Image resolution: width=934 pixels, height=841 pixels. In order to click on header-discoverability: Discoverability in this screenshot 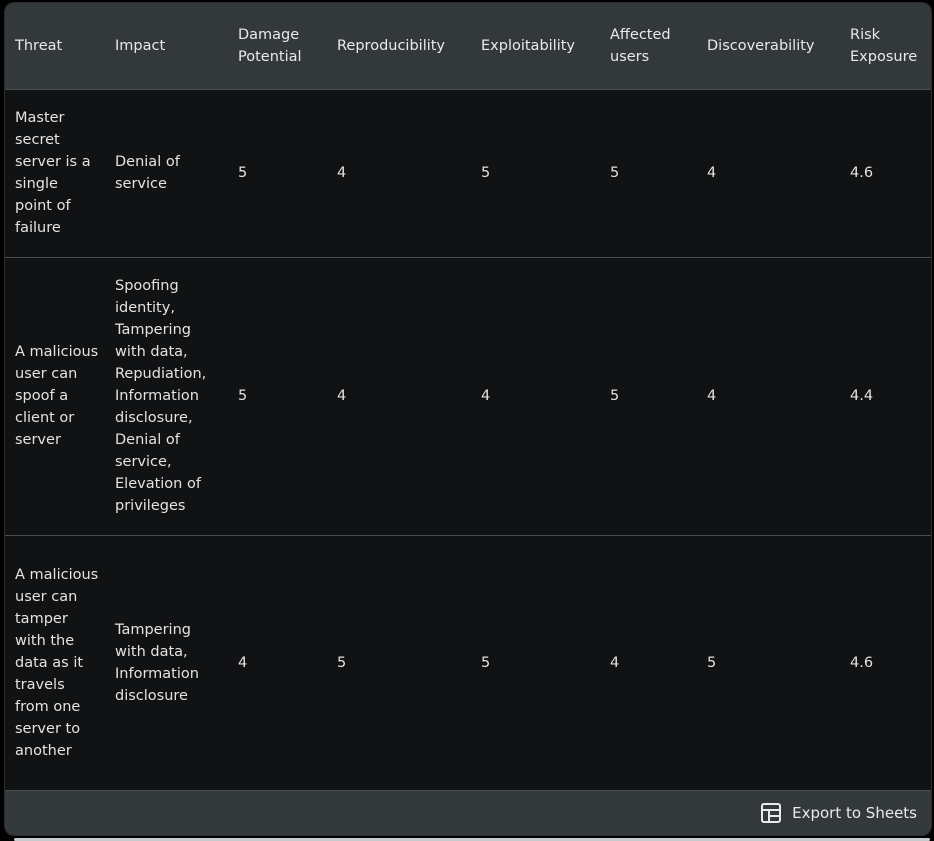, I will do `click(761, 45)`.